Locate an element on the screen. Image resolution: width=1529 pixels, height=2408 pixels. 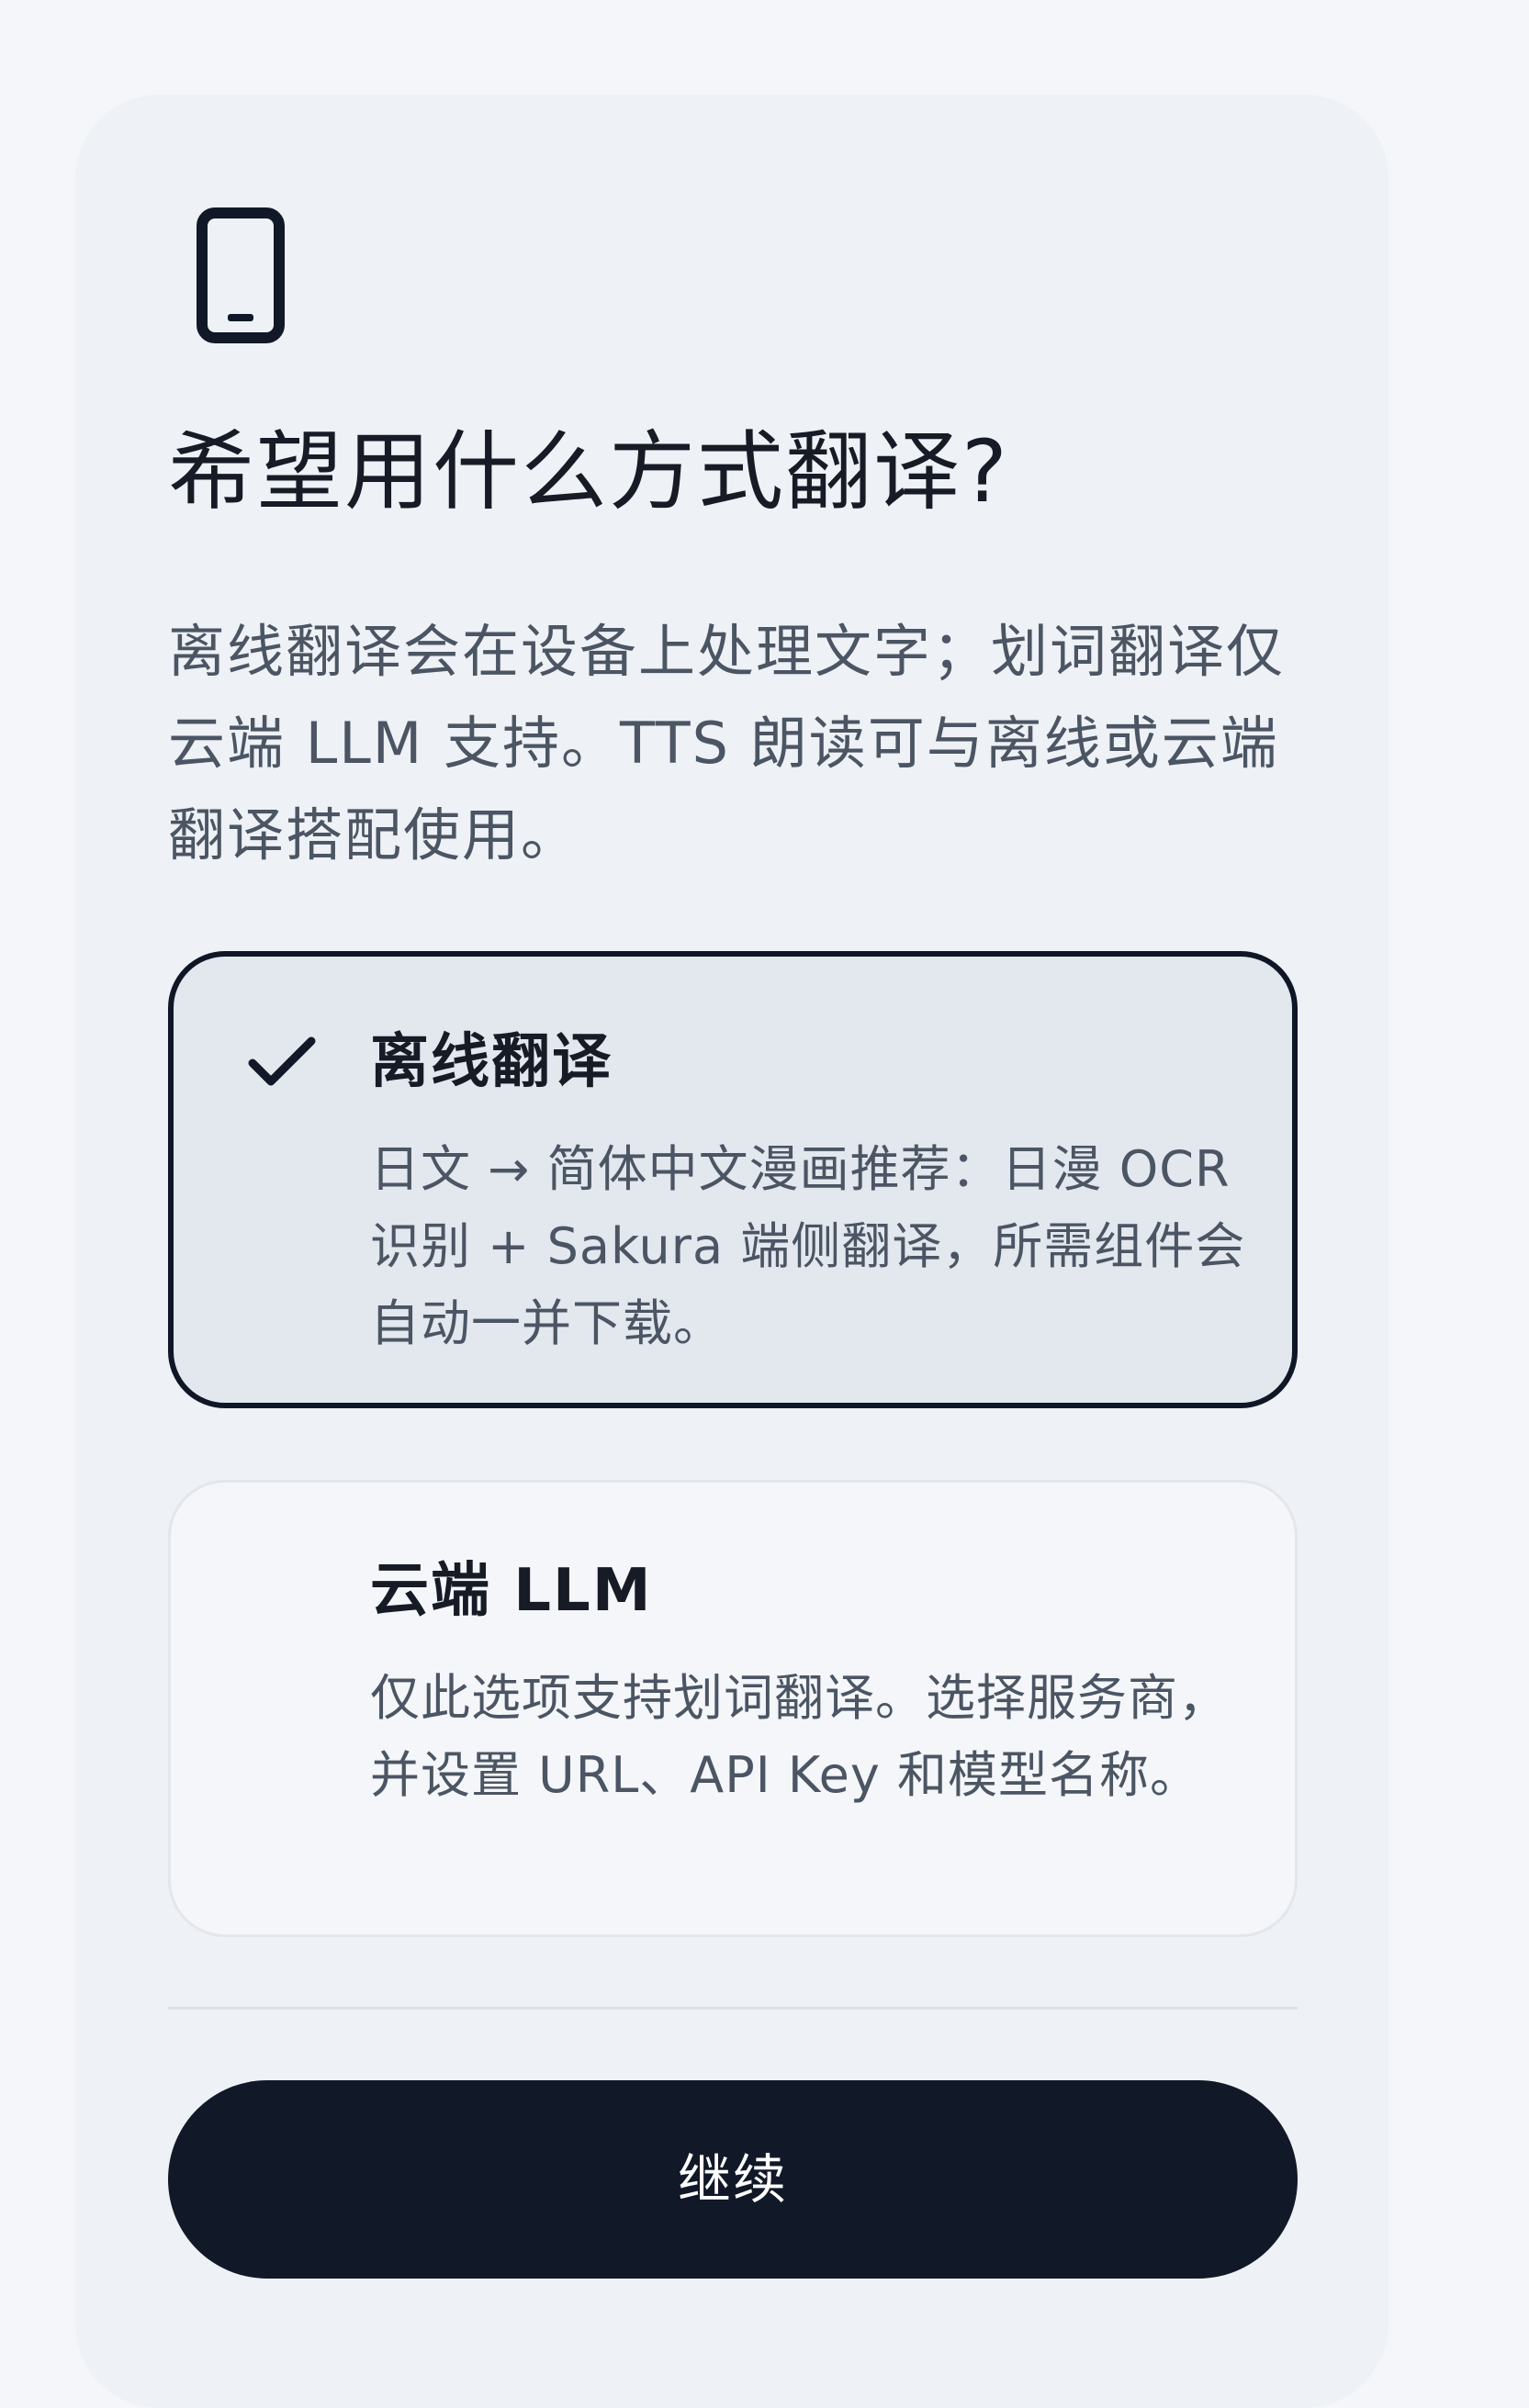
checkmark-icon is located at coordinates (282, 1061).